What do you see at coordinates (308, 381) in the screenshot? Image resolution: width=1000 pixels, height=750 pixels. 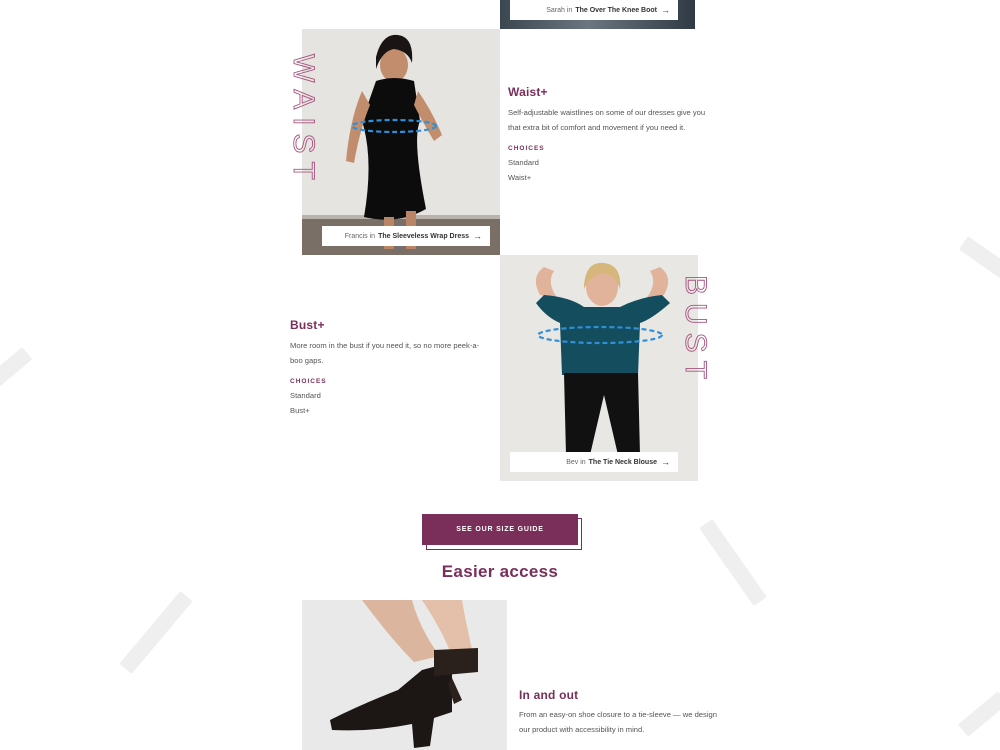 I see `bust-choices-label: CHOICES` at bounding box center [308, 381].